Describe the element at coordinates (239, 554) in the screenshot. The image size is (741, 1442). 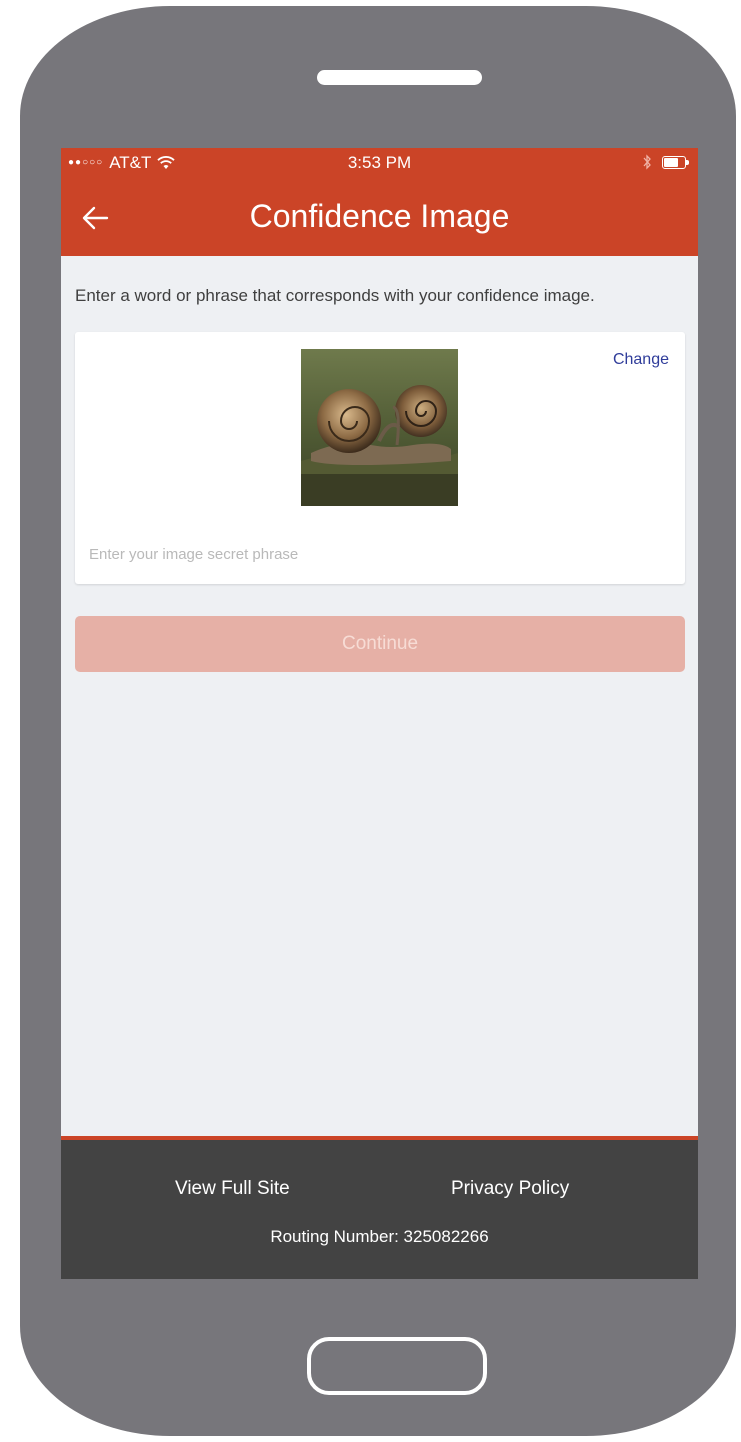
I see `secret-phrase-input` at that location.